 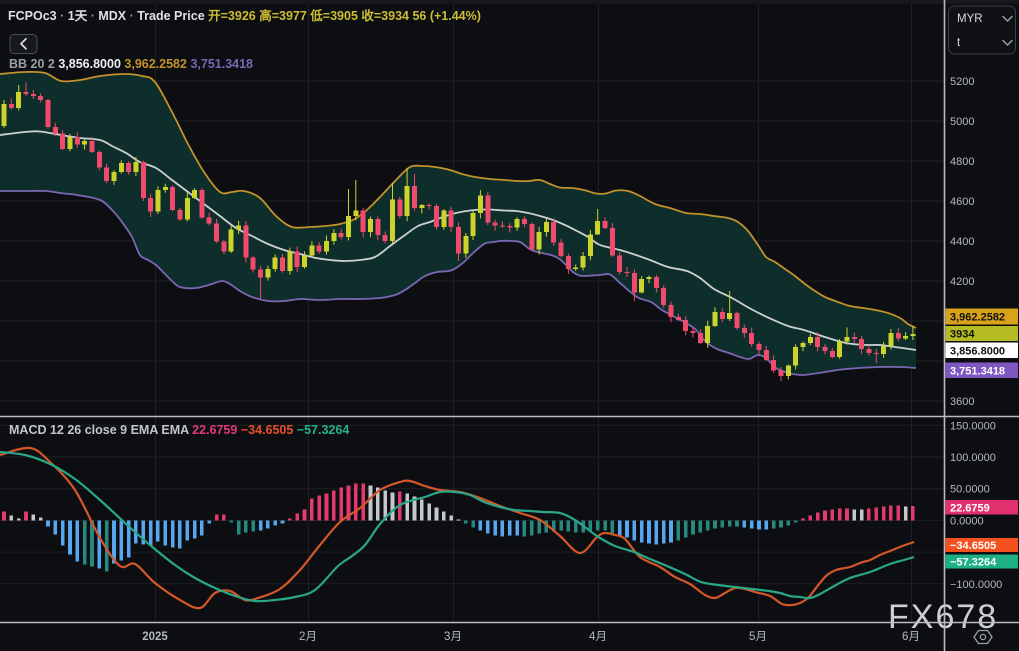 I want to click on svg-text: 3,962.2582, so click(x=977, y=318).